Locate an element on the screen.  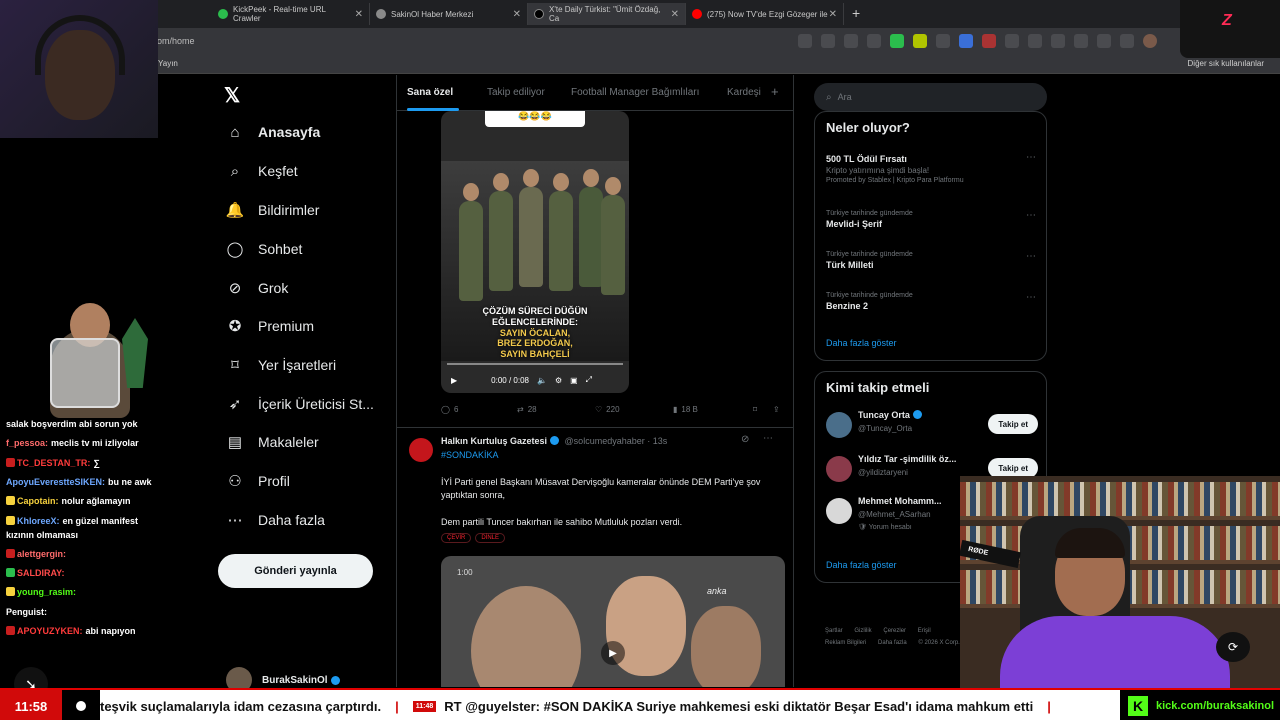
bookmark-yayin: Yayın is located at coordinates (168, 63).